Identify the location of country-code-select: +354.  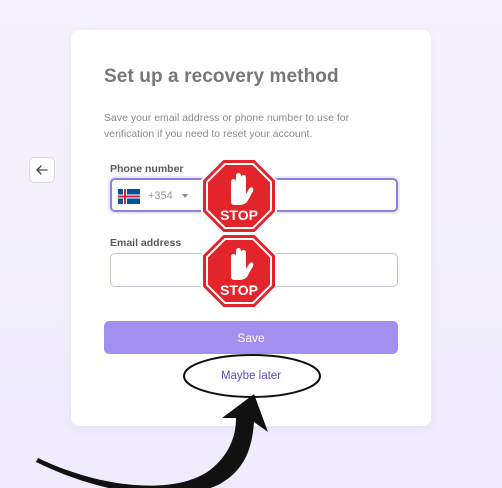
(153, 196).